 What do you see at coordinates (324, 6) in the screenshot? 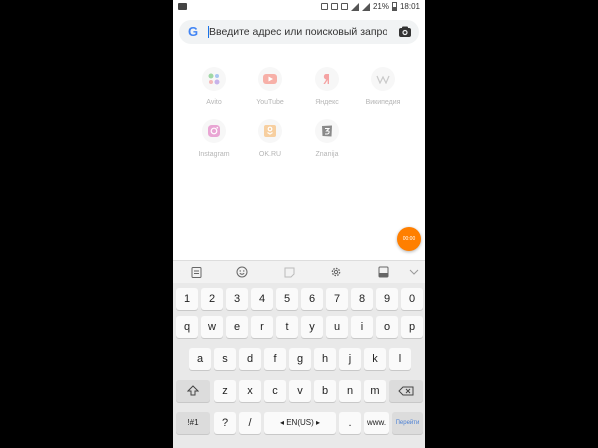
I see `screenshot-icon` at bounding box center [324, 6].